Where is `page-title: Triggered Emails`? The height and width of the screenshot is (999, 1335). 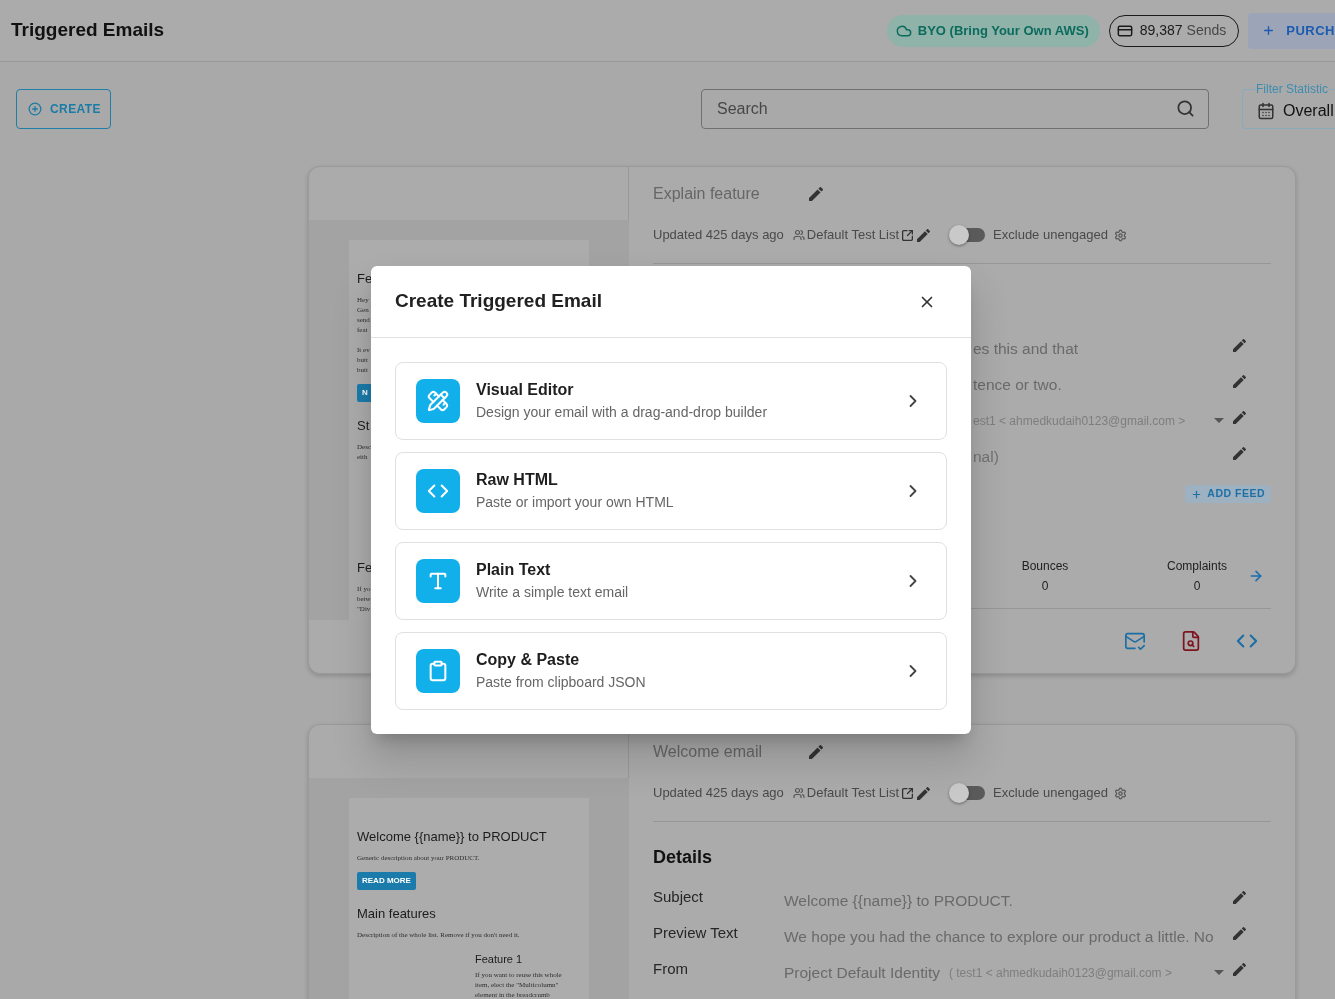
page-title: Triggered Emails is located at coordinates (88, 30).